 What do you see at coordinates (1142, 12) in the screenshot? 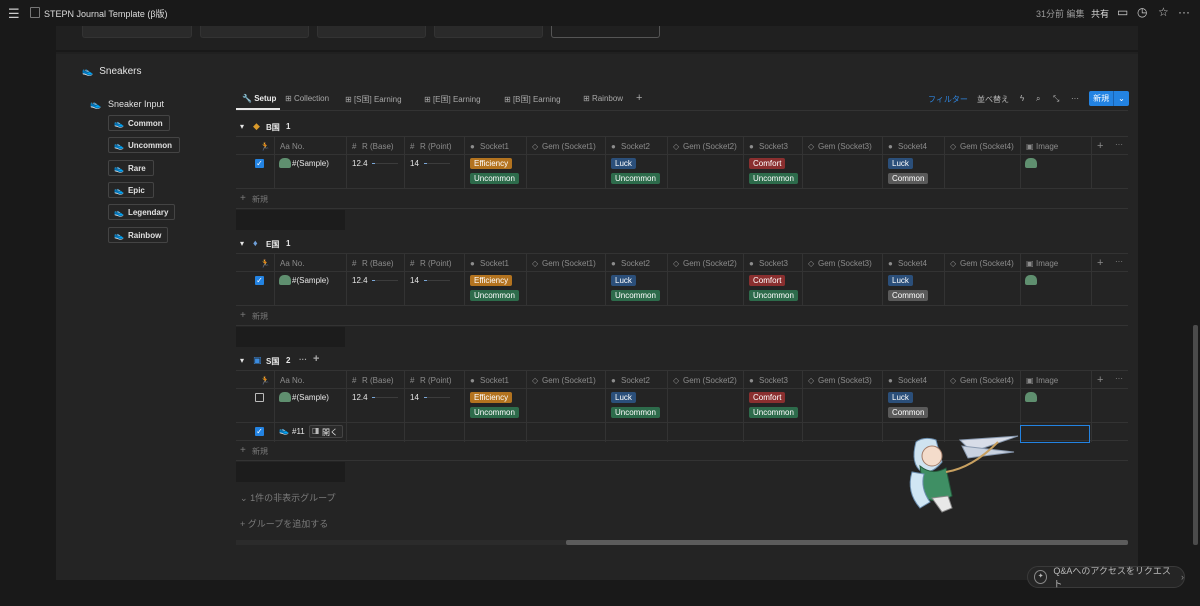
I see `clock-icon: ◷` at bounding box center [1142, 12].